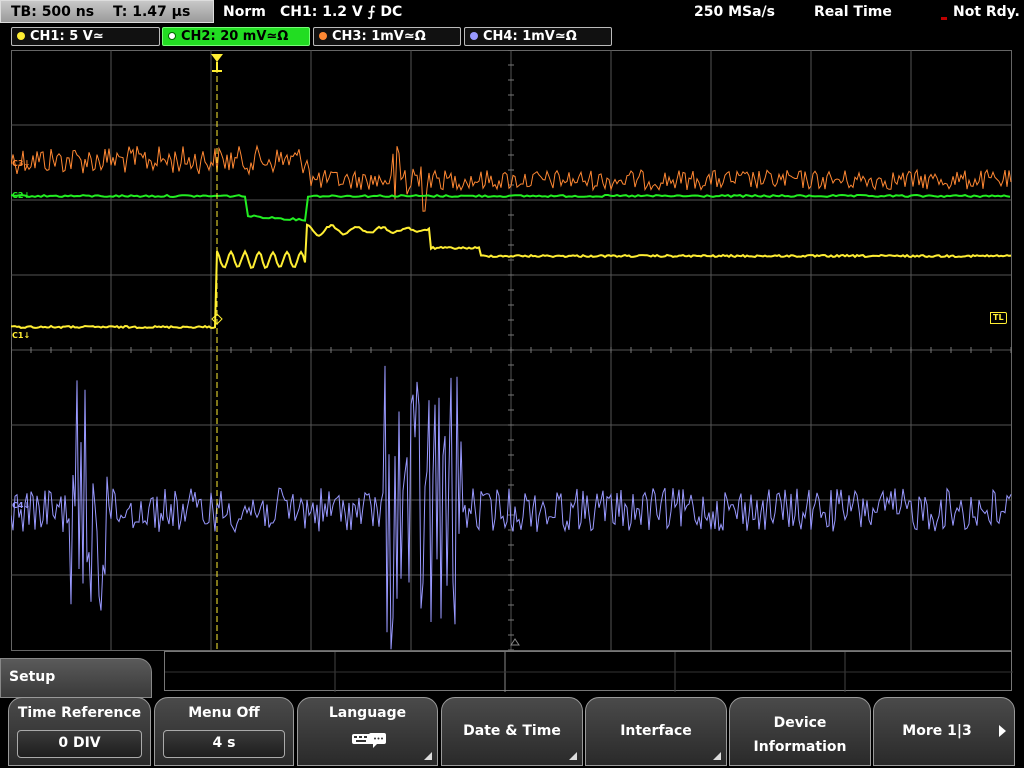 The height and width of the screenshot is (768, 1024). I want to click on language-label: Language, so click(367, 713).